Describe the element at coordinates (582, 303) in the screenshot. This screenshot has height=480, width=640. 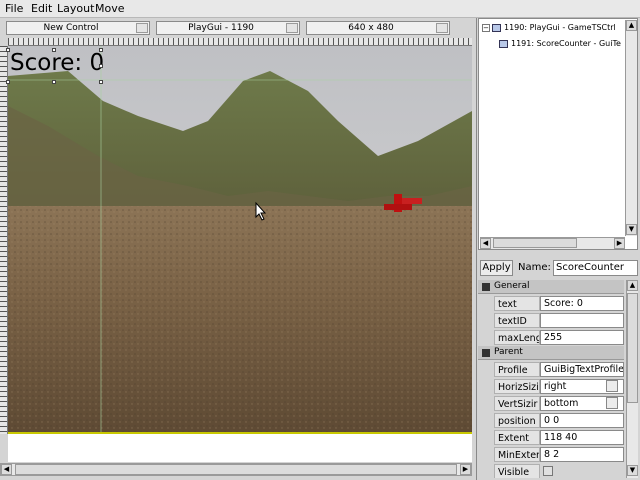
I see `prop-value-text: Score: 0` at that location.